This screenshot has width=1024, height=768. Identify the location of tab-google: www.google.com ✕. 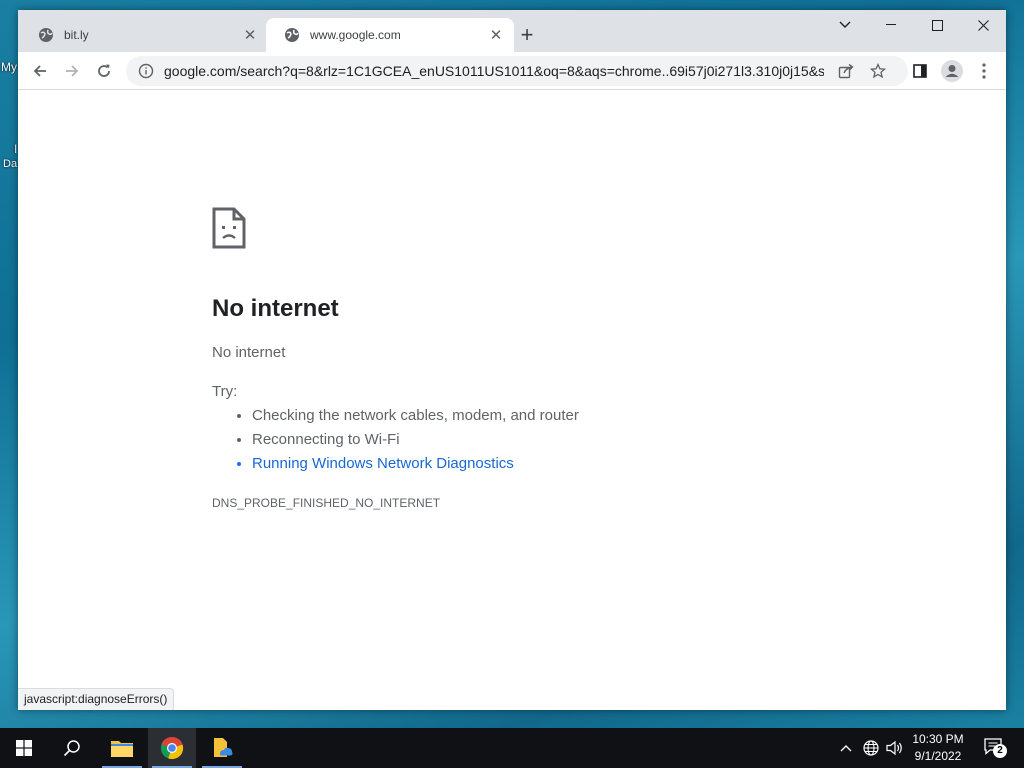
(390, 35).